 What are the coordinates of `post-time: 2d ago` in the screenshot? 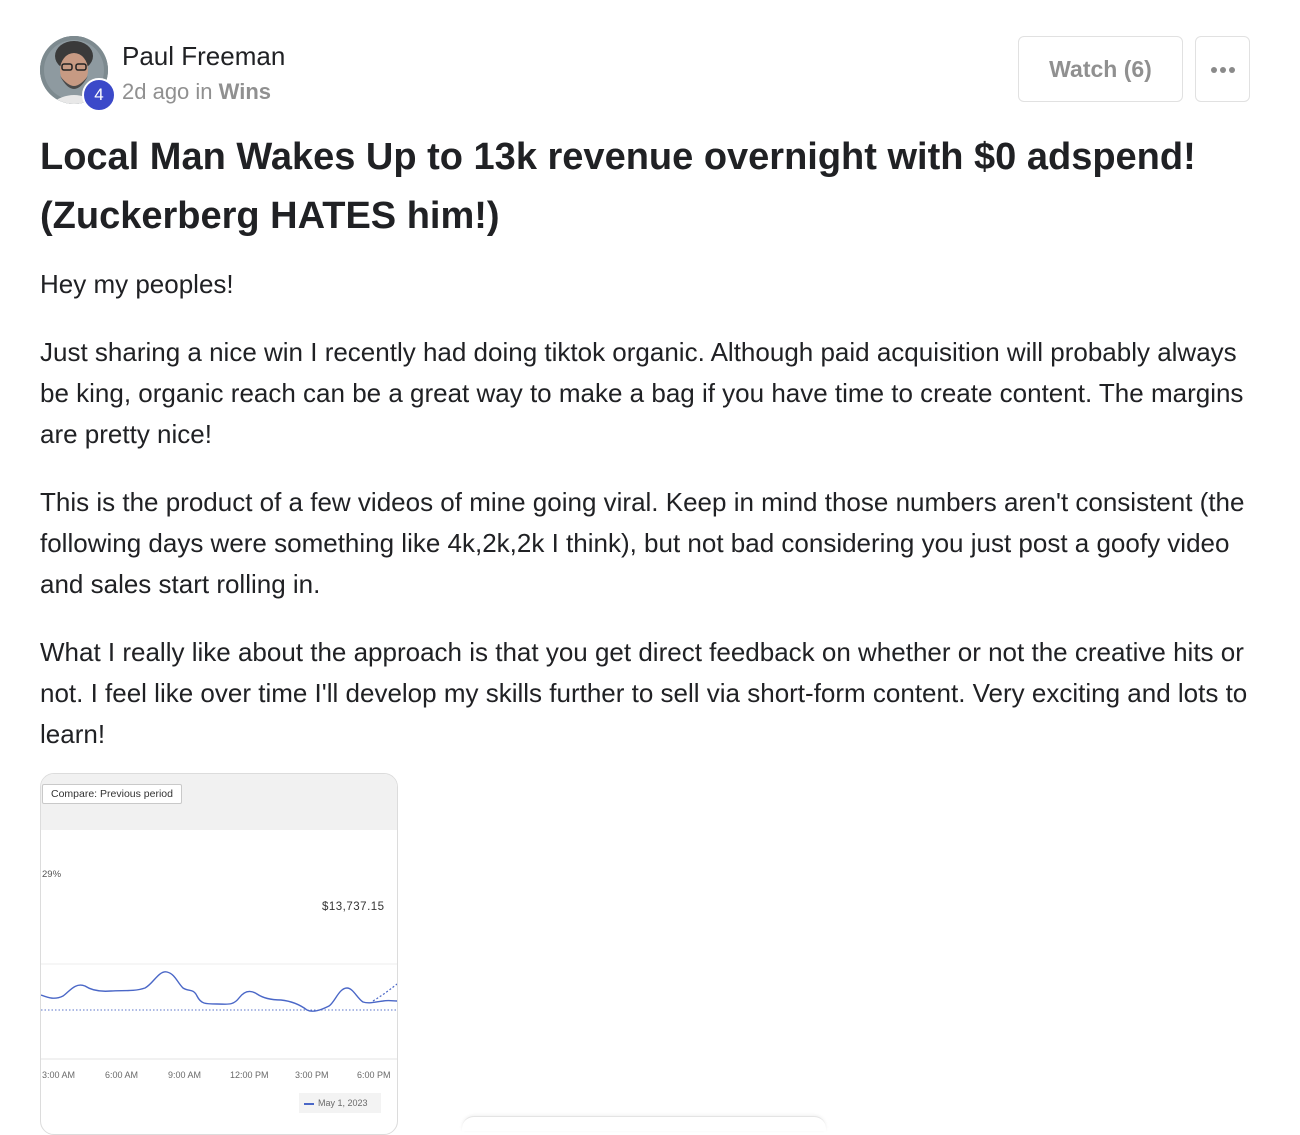 It's located at (156, 91).